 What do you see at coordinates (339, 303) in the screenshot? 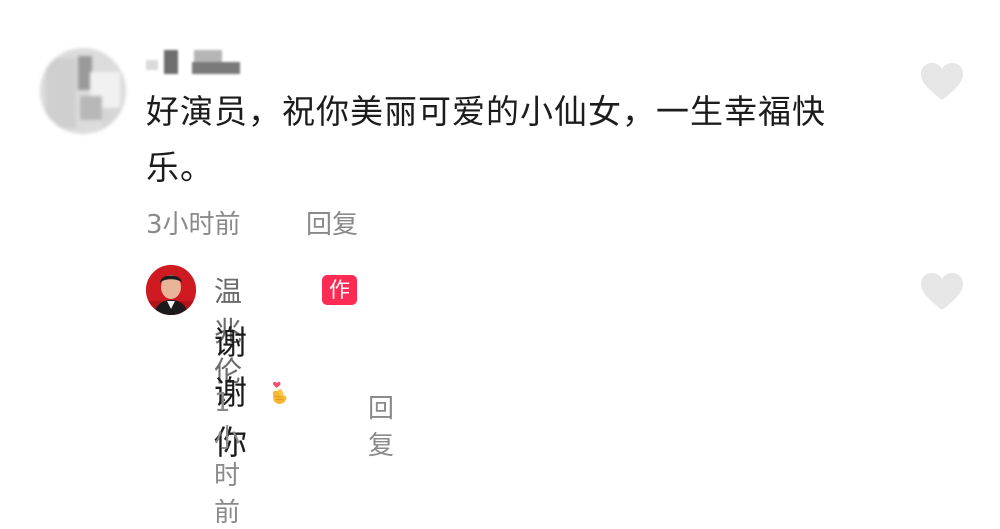
I see `author-badge: 作者` at bounding box center [339, 303].